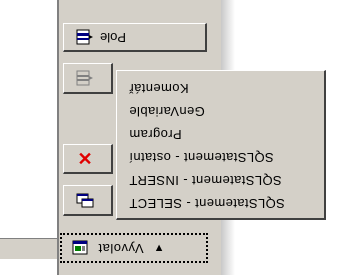 This screenshot has width=349, height=275. I want to click on menu-item-komentar: Komentář, so click(220, 88).